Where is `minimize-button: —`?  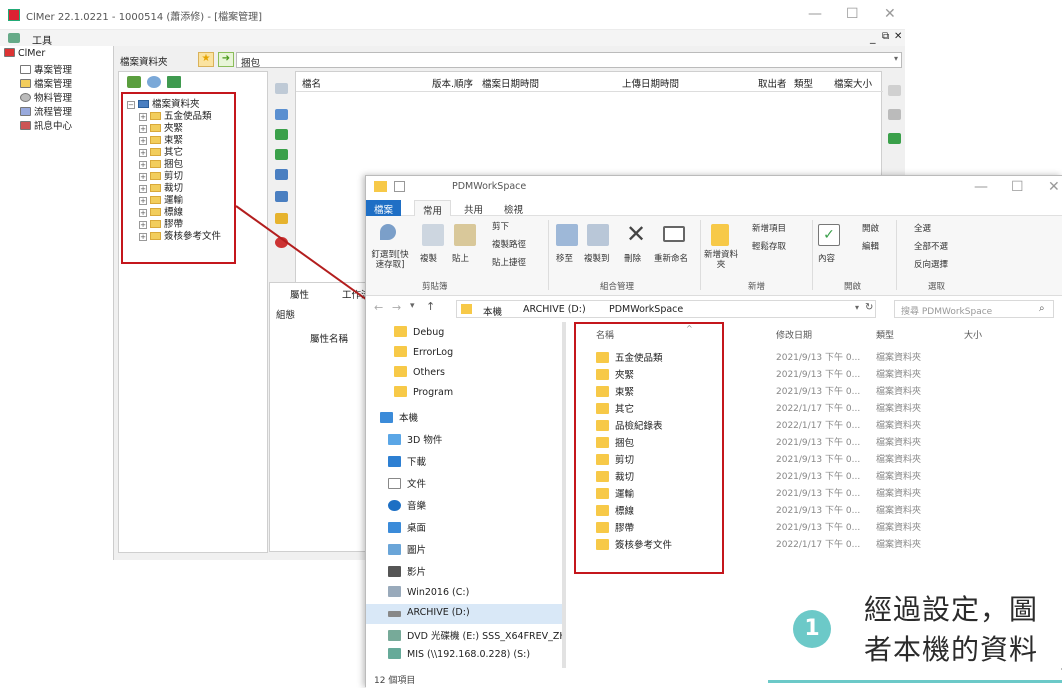
minimize-button: — is located at coordinates (815, 14).